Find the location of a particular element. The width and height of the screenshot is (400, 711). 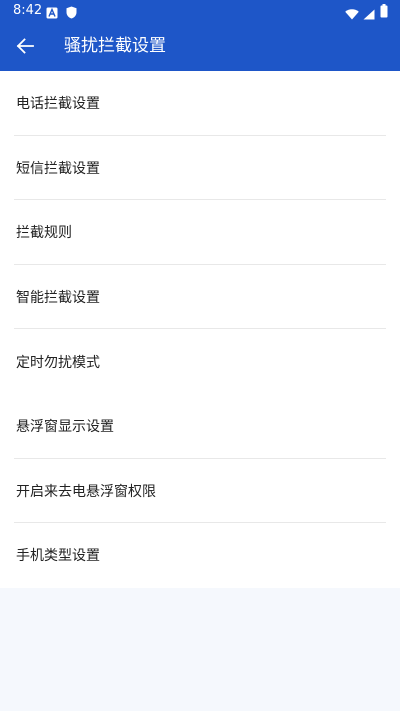

settings-item: 定时勿扰模式 is located at coordinates (200, 361).